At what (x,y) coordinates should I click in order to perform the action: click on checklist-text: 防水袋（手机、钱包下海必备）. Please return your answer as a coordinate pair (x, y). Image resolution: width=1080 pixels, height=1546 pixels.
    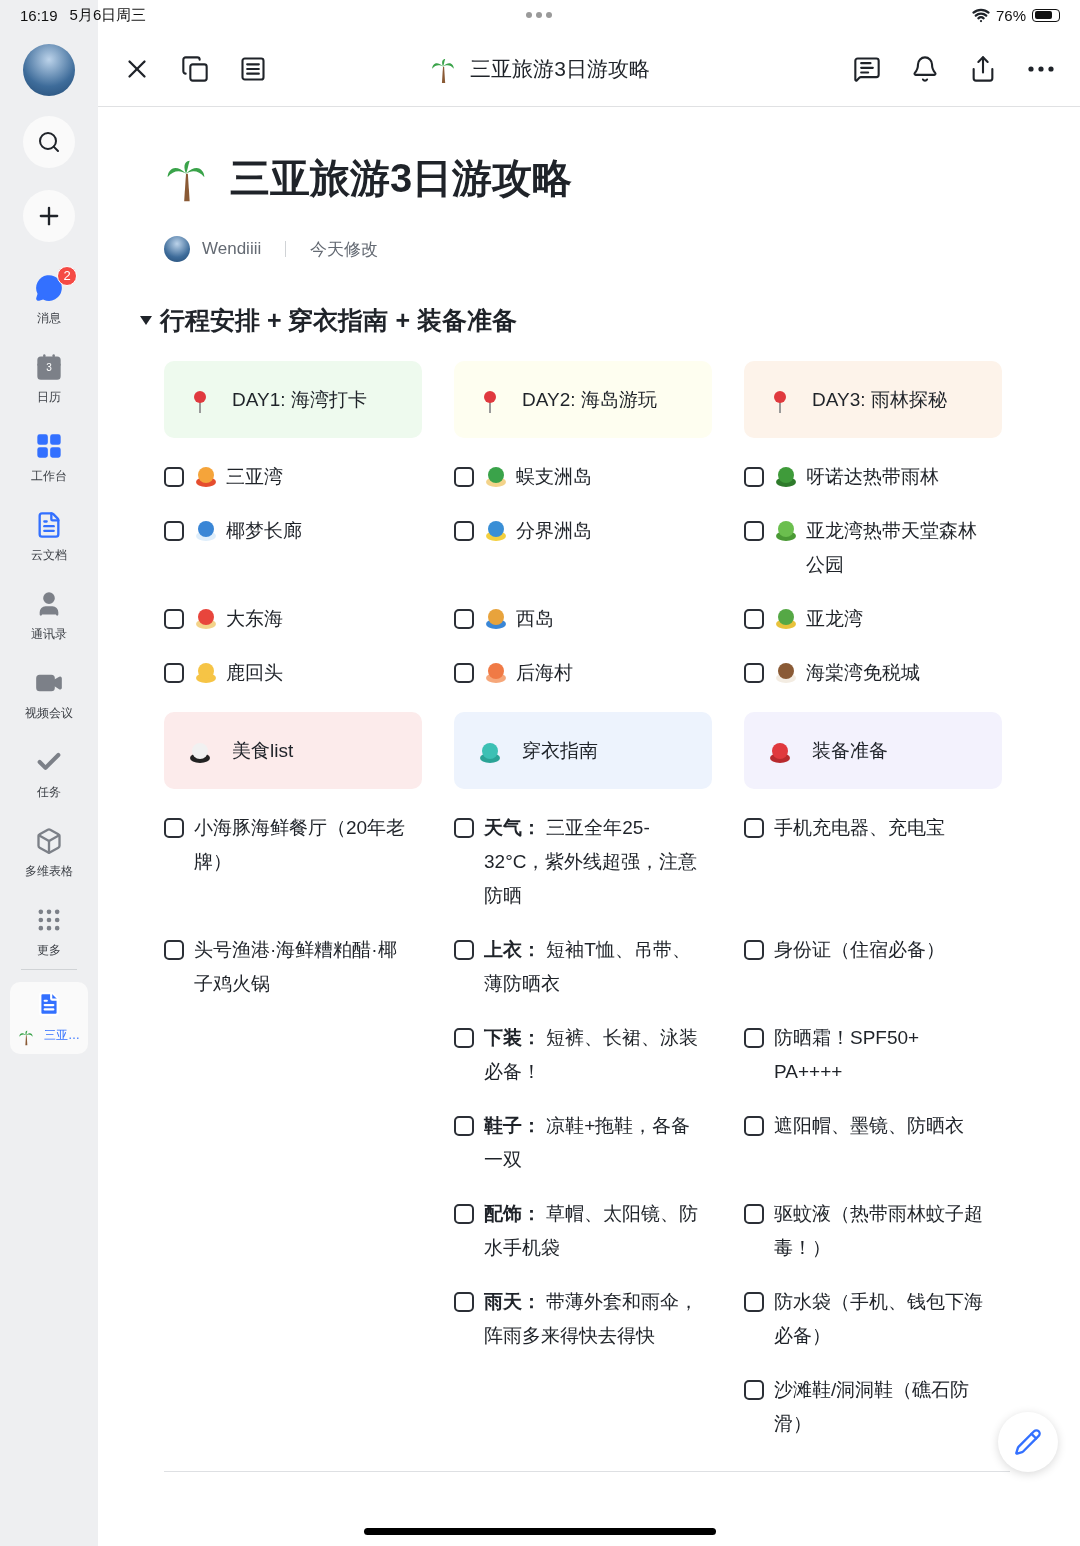
    Looking at the image, I should click on (879, 1319).